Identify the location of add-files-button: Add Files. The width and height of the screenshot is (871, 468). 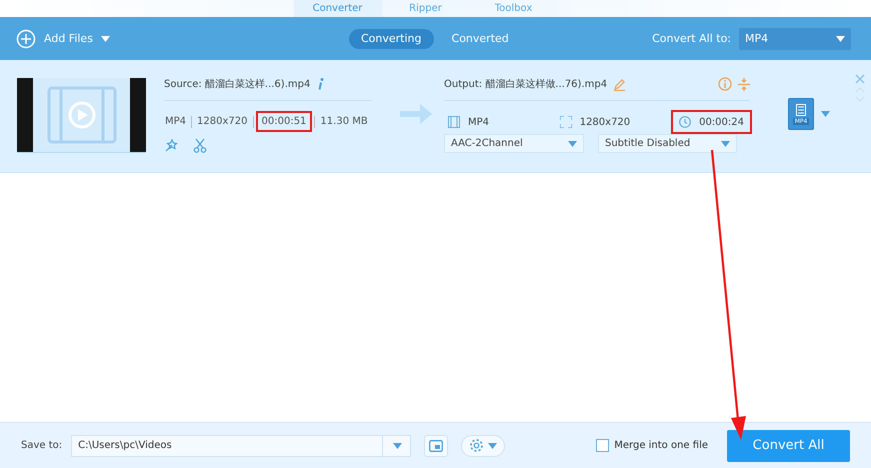
(63, 38).